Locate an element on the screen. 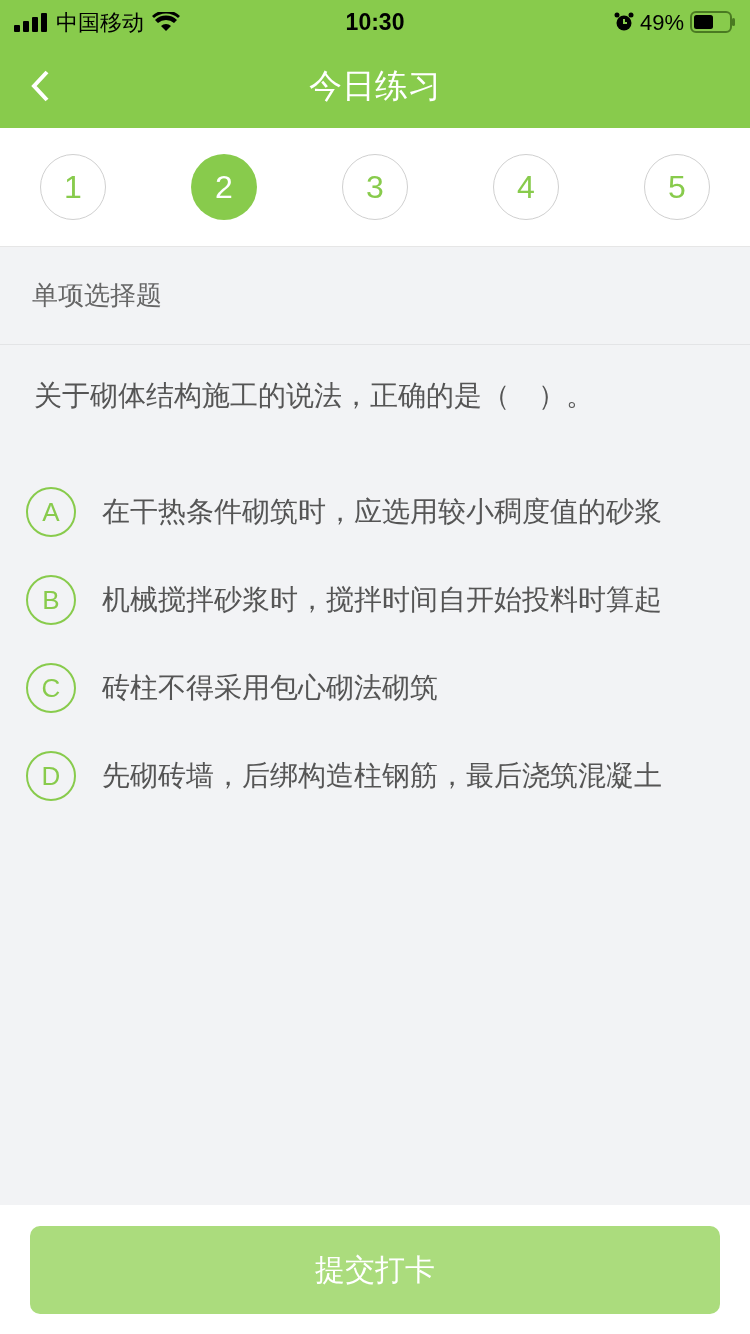 The width and height of the screenshot is (750, 1334). option-text: 在干热条件砌筑时，应选用较小稠度值的砂浆 is located at coordinates (382, 512).